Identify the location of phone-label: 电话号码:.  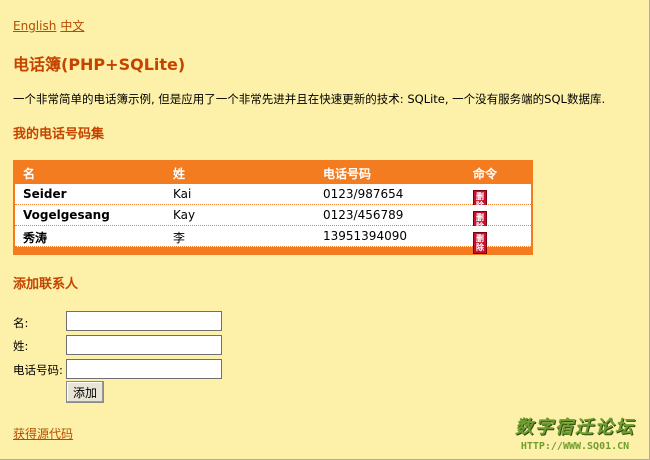
(38, 370).